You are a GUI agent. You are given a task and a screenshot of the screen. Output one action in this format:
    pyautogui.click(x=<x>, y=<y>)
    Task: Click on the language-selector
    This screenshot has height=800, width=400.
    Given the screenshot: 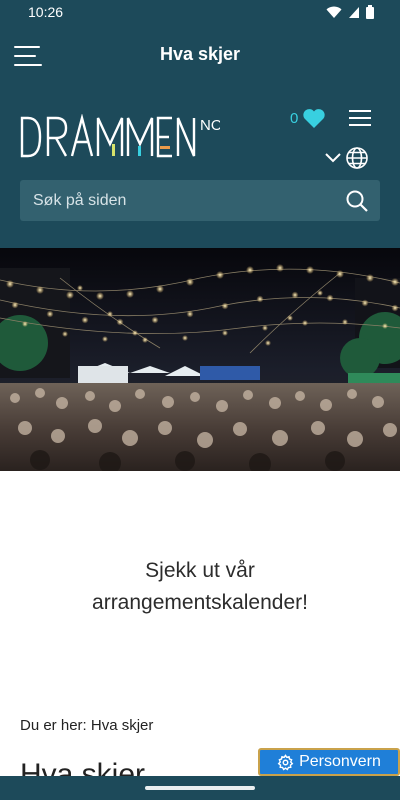 What is the action you would take?
    pyautogui.click(x=347, y=158)
    